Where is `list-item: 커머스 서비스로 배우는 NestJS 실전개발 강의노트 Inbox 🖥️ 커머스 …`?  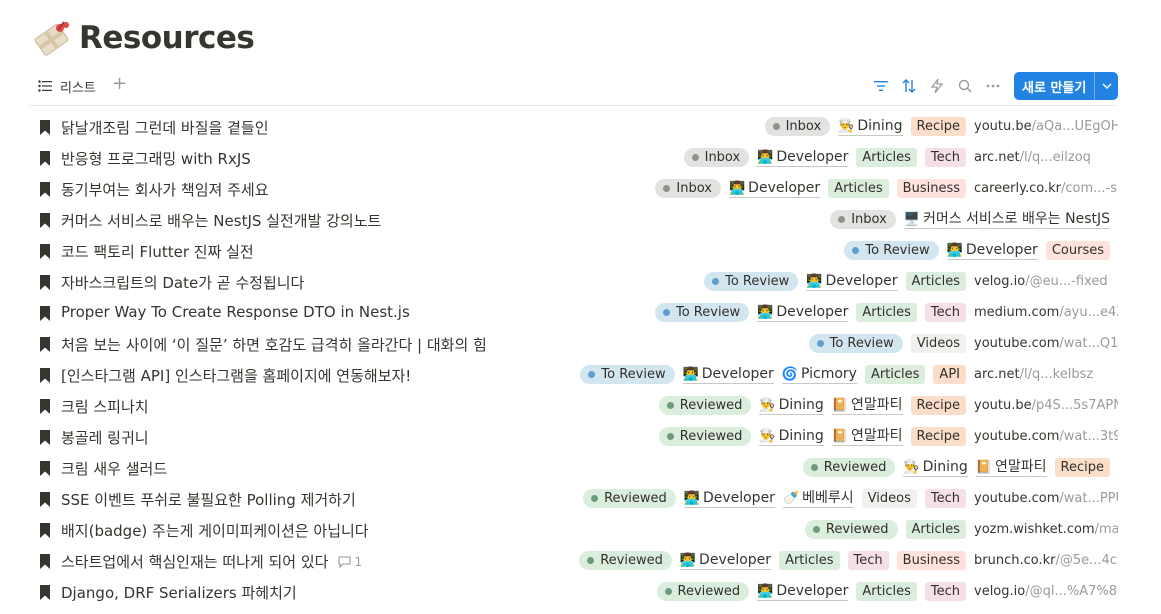 list-item: 커머스 서비스로 배우는 NestJS 실전개발 강의노트 Inbox 🖥️ 커머스 … is located at coordinates (574, 219).